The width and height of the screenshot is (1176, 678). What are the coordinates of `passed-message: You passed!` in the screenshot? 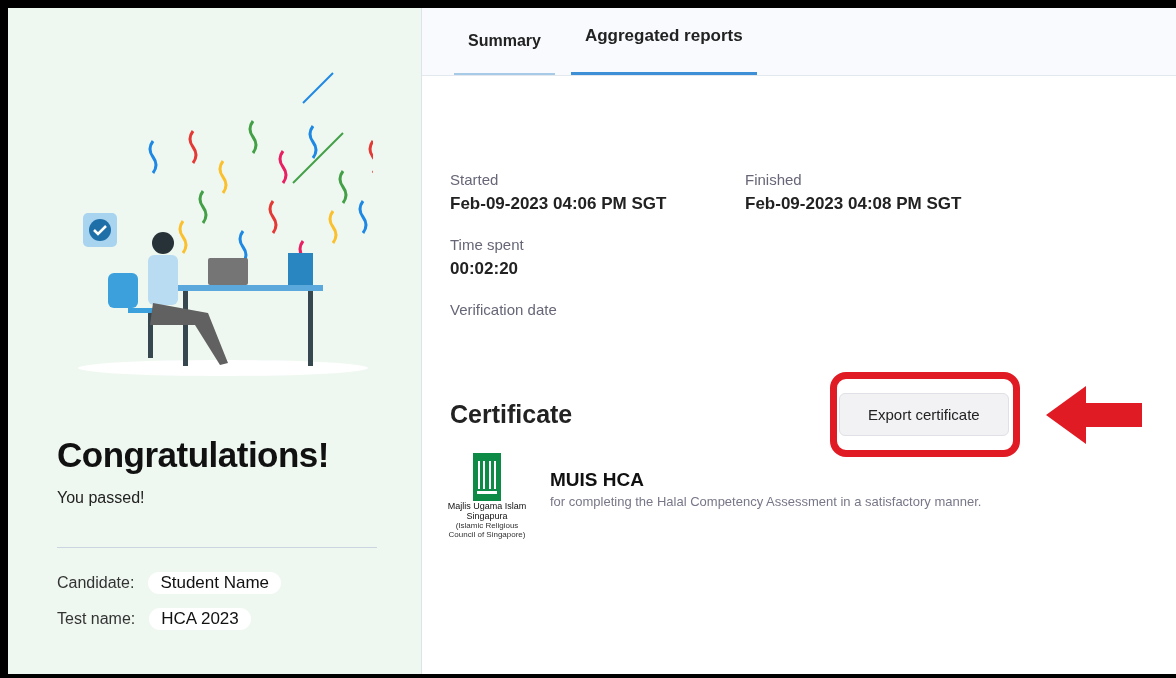 It's located at (101, 498).